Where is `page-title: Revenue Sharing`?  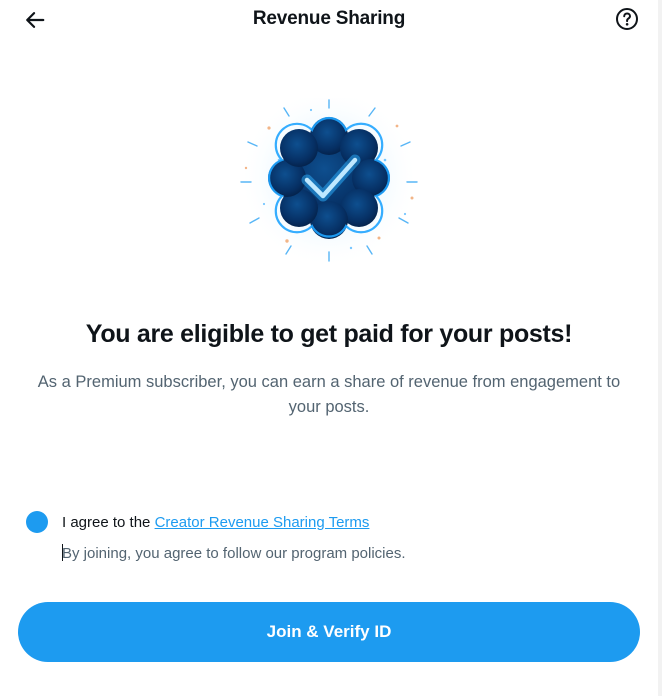
page-title: Revenue Sharing is located at coordinates (329, 18).